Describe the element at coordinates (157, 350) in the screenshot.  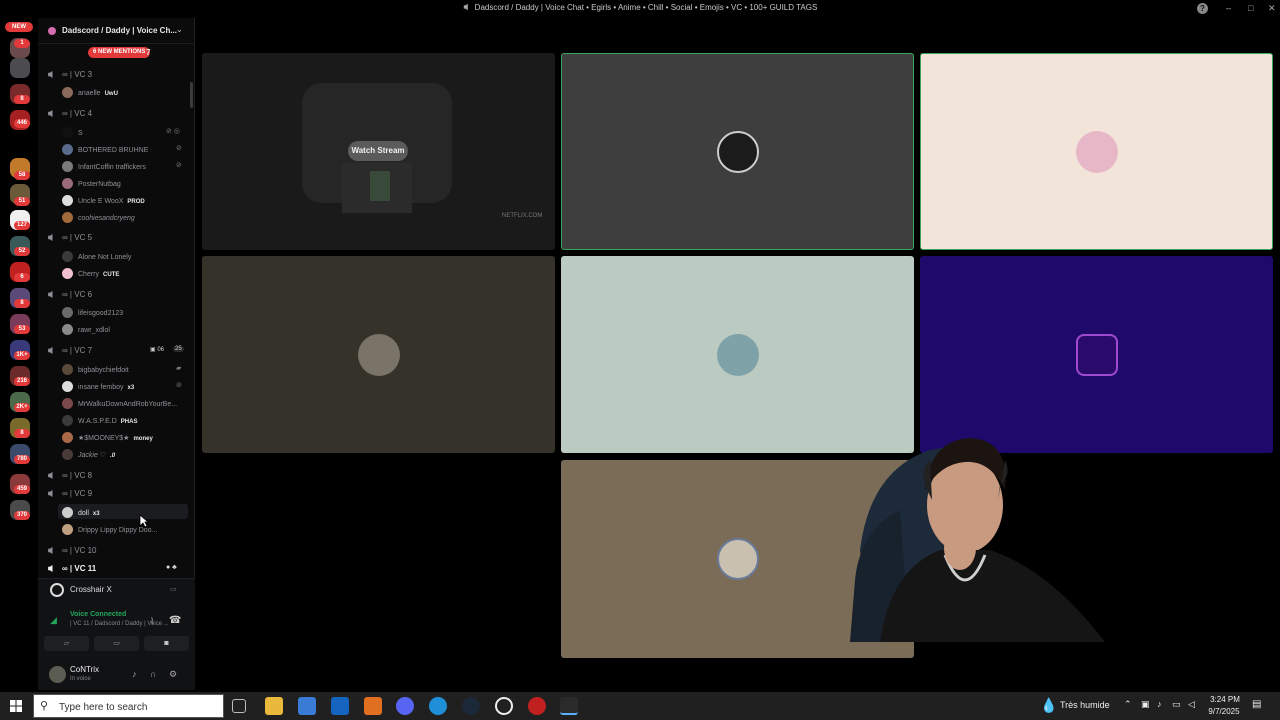
I see `video-count-badge: ▣ 06` at that location.